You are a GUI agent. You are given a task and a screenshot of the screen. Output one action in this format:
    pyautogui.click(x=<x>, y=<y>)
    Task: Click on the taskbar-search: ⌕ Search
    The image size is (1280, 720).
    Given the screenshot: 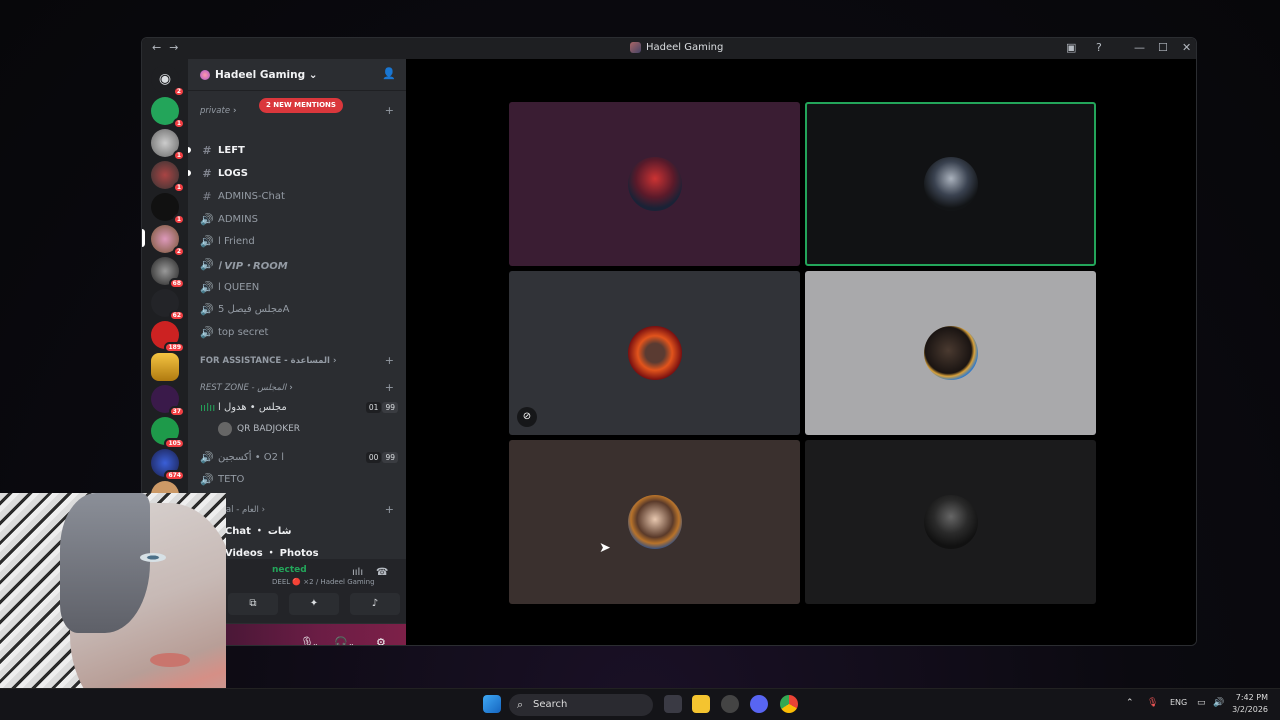 What is the action you would take?
    pyautogui.click(x=581, y=705)
    